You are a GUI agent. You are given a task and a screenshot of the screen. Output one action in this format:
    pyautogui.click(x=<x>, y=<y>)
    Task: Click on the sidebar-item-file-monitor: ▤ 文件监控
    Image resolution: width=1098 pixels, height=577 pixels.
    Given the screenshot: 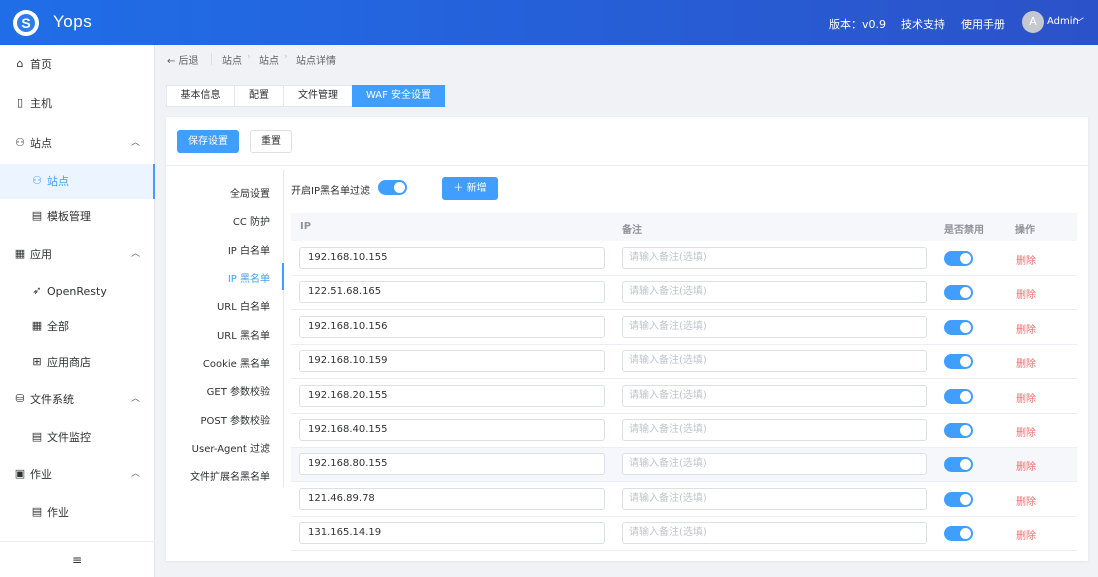 What is the action you would take?
    pyautogui.click(x=77, y=437)
    